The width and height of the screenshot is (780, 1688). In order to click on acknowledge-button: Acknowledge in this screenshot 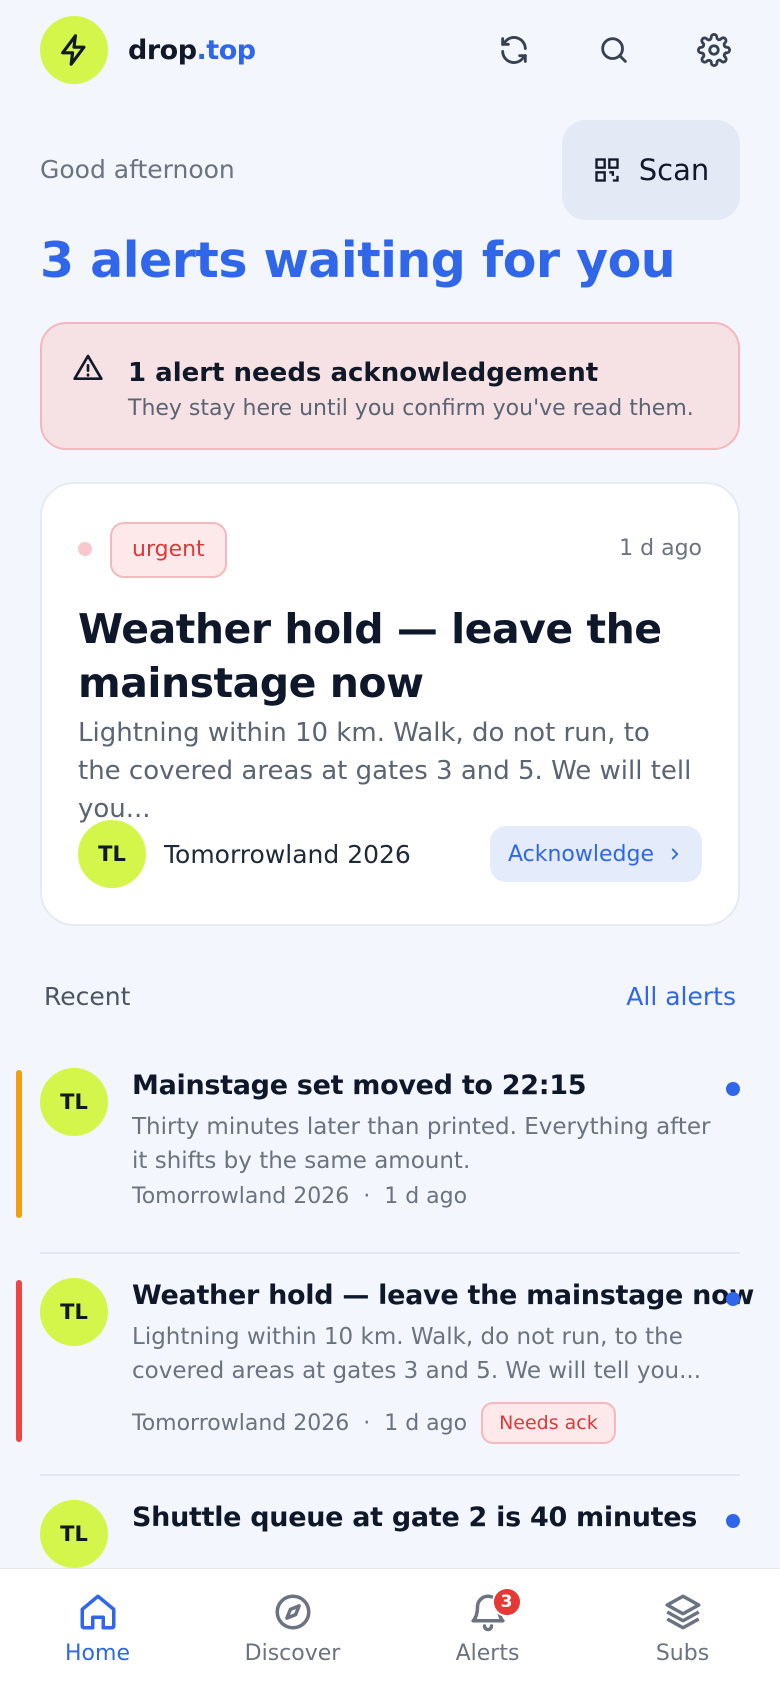, I will do `click(596, 854)`.